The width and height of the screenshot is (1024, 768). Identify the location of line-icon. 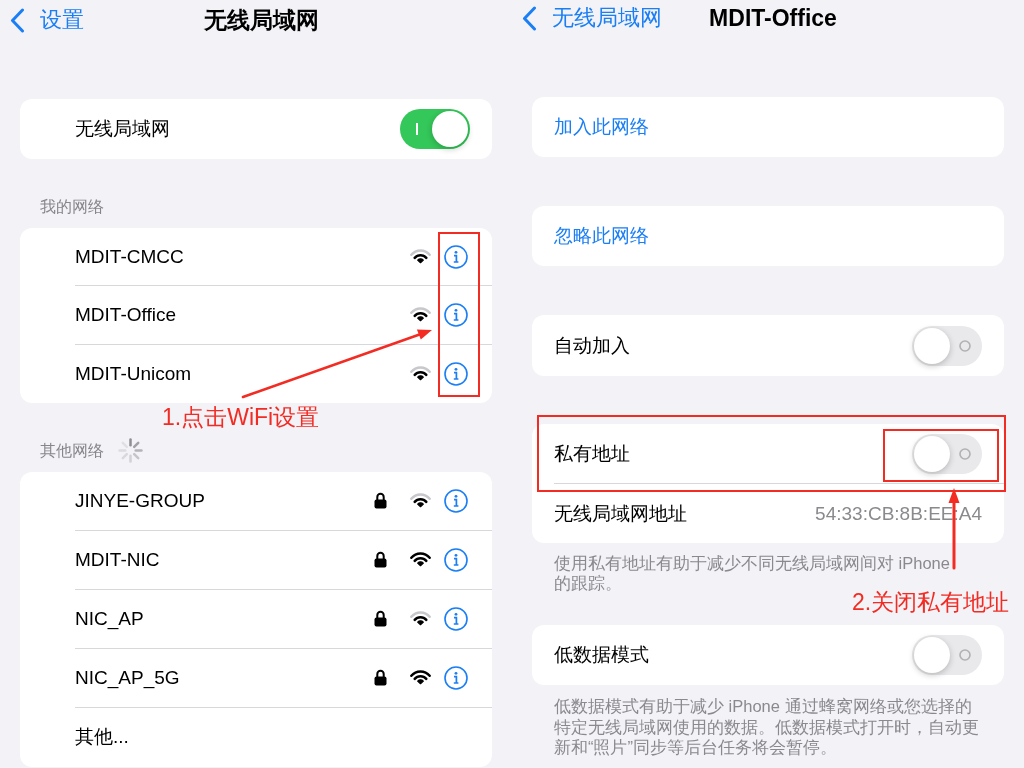
(417, 129).